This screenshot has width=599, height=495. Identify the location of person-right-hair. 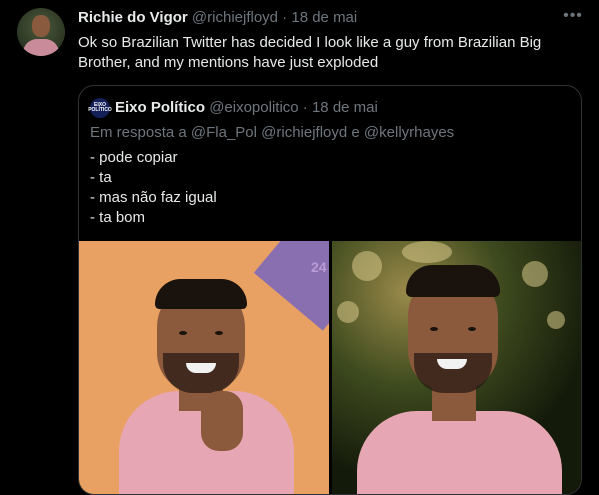
(453, 281).